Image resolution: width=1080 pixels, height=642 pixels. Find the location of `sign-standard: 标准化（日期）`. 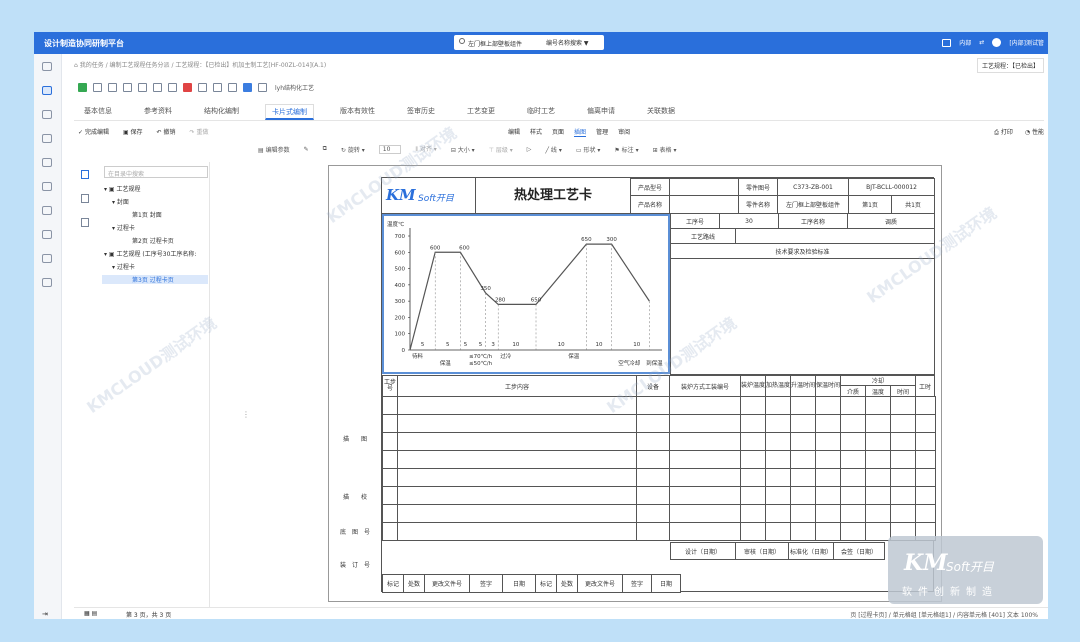

sign-standard: 标准化（日期） is located at coordinates (811, 551).